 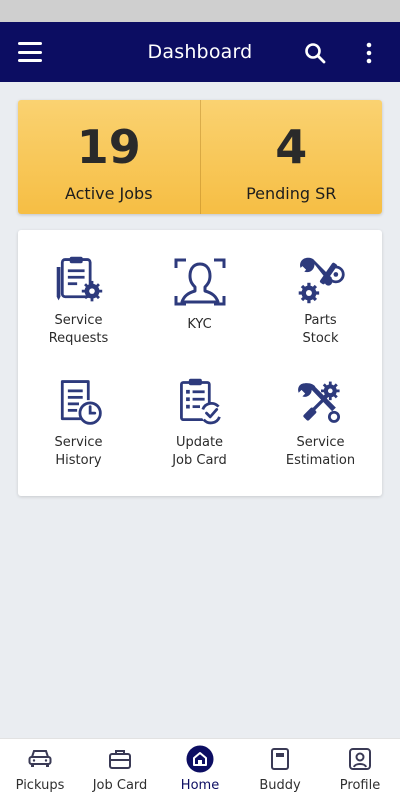 I want to click on tile-parts-stock: Parts Stock, so click(x=320, y=289).